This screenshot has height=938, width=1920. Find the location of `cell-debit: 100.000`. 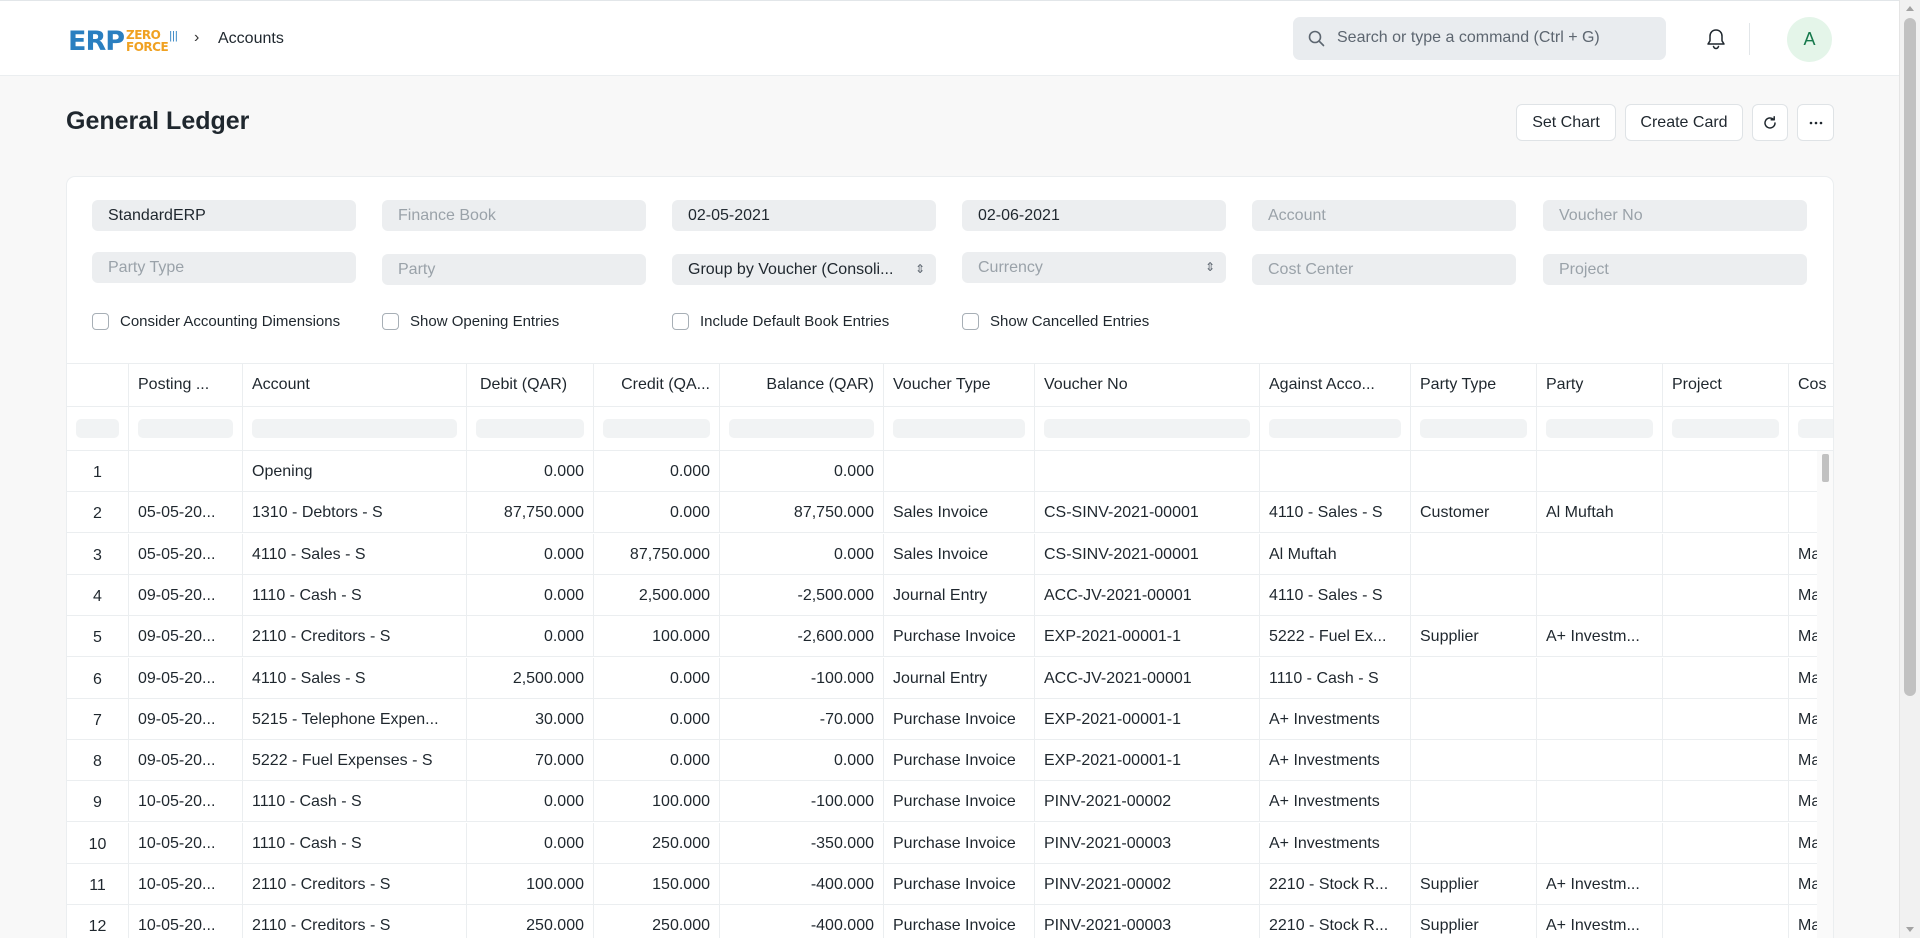

cell-debit: 100.000 is located at coordinates (530, 884).